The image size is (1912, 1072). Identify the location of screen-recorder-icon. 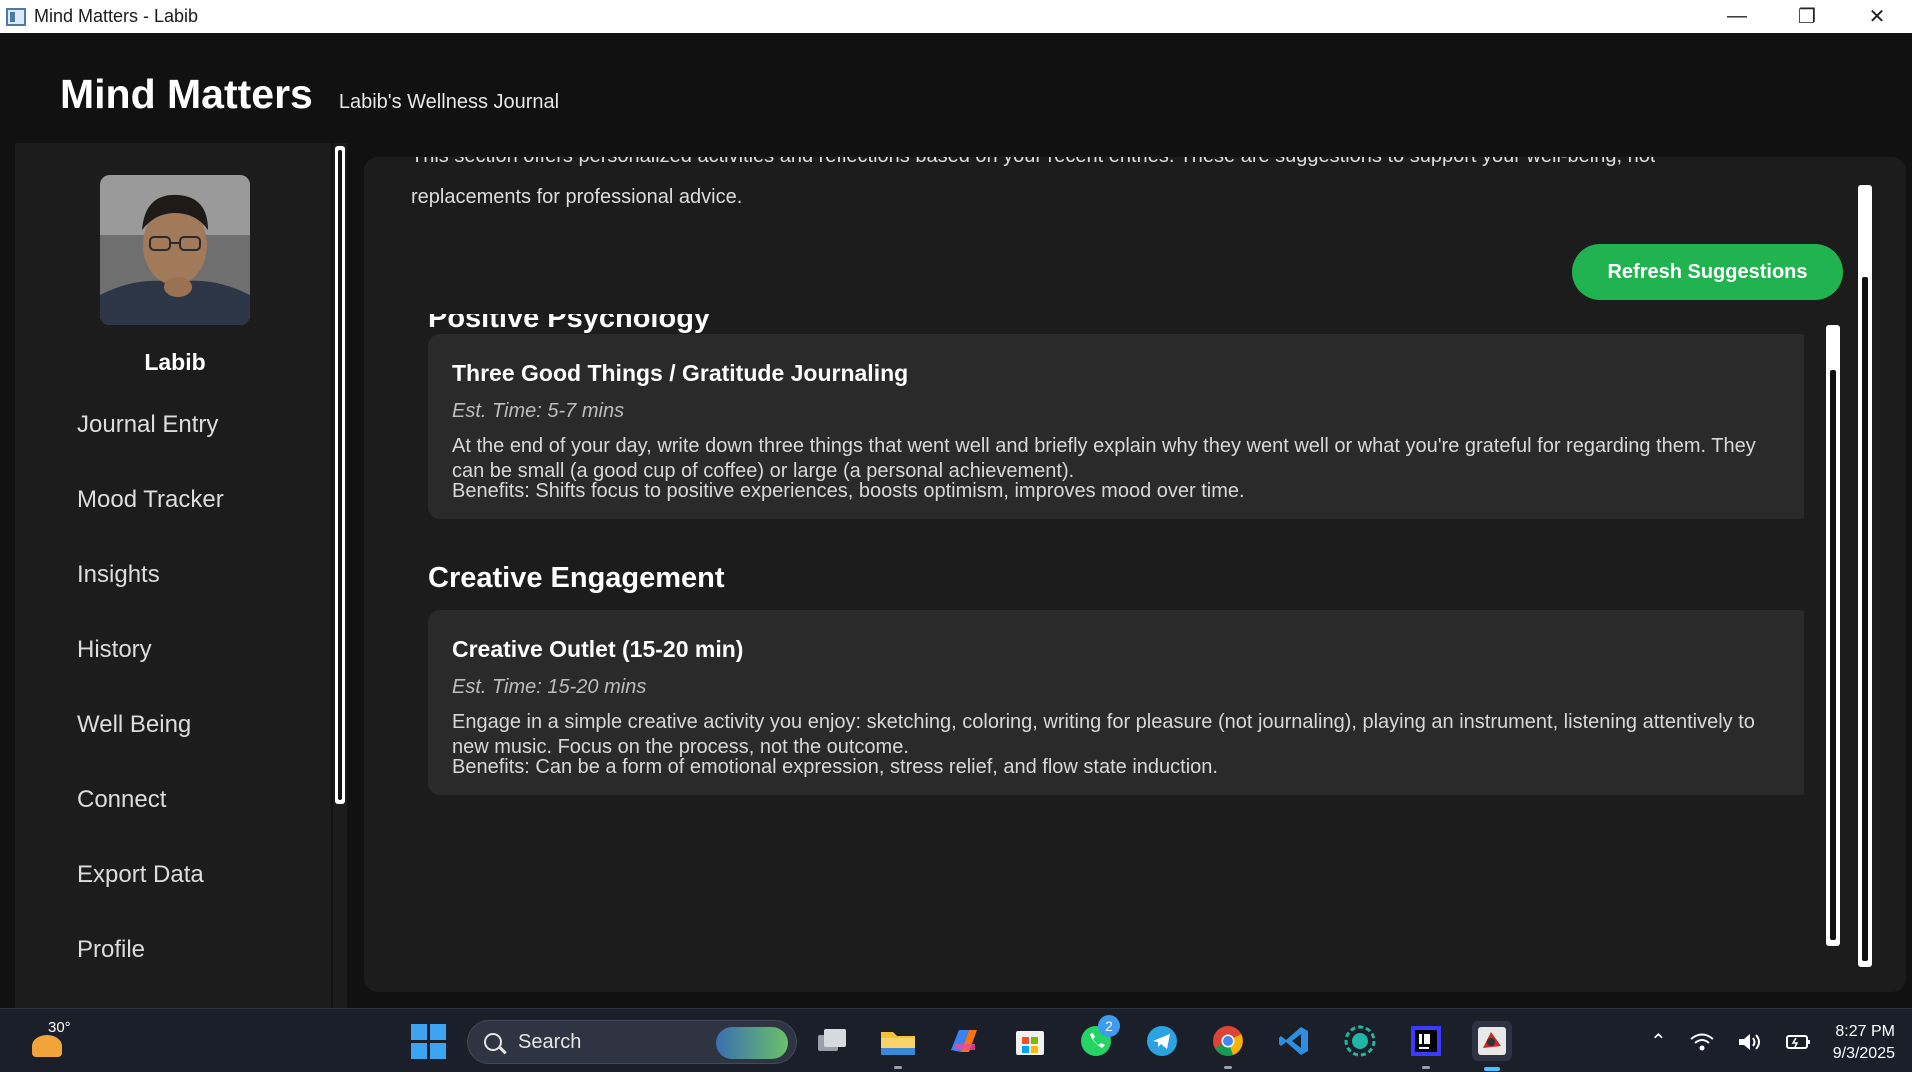
(1360, 1041).